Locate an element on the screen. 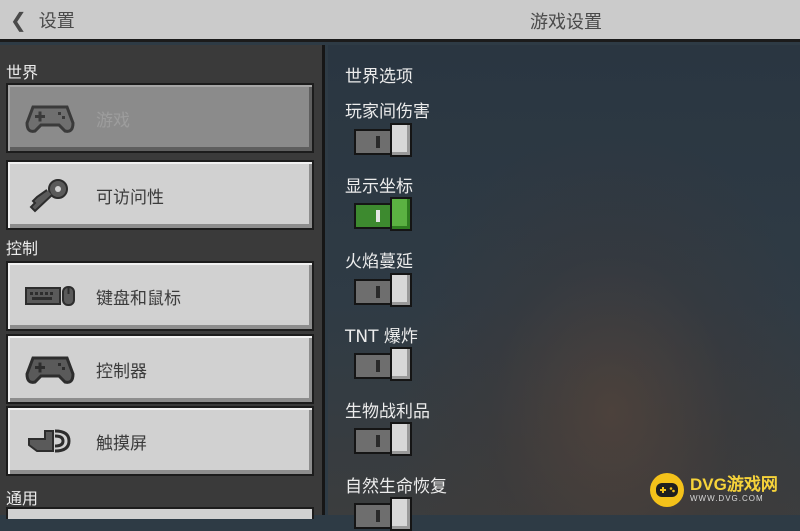  sidebar-item-partial is located at coordinates (160, 513).